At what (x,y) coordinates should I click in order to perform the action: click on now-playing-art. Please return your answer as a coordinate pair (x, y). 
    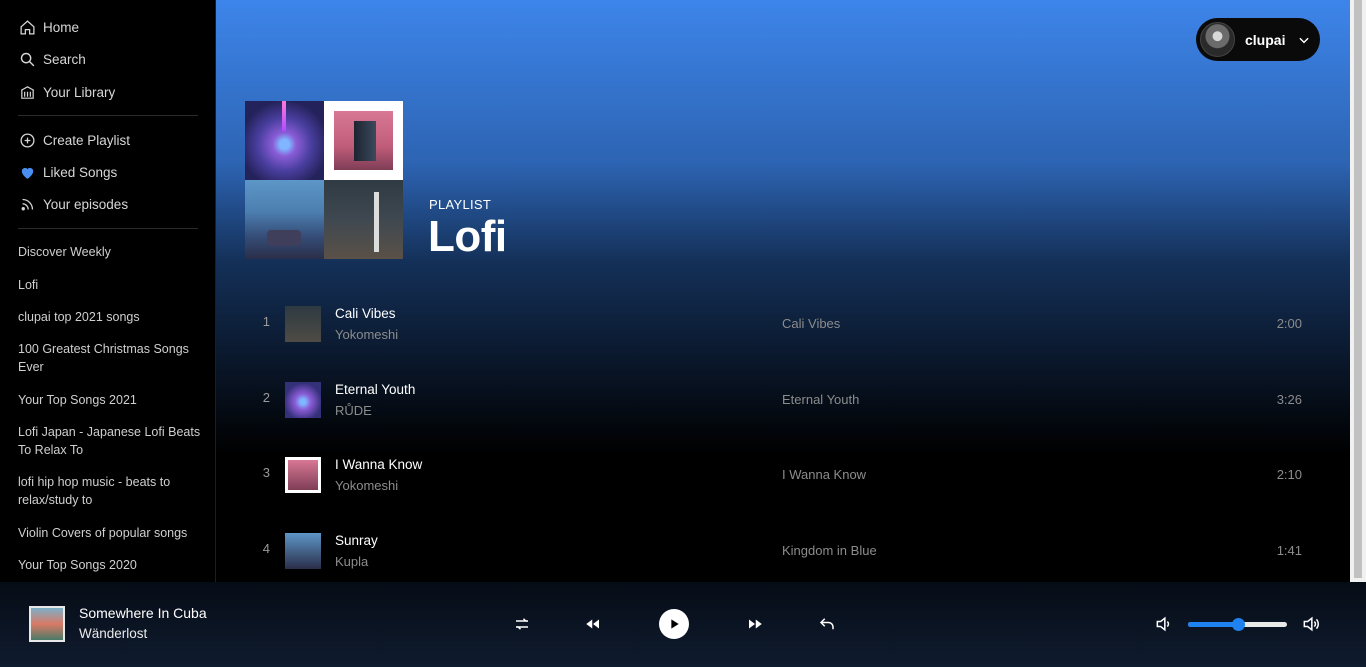
    Looking at the image, I should click on (47, 624).